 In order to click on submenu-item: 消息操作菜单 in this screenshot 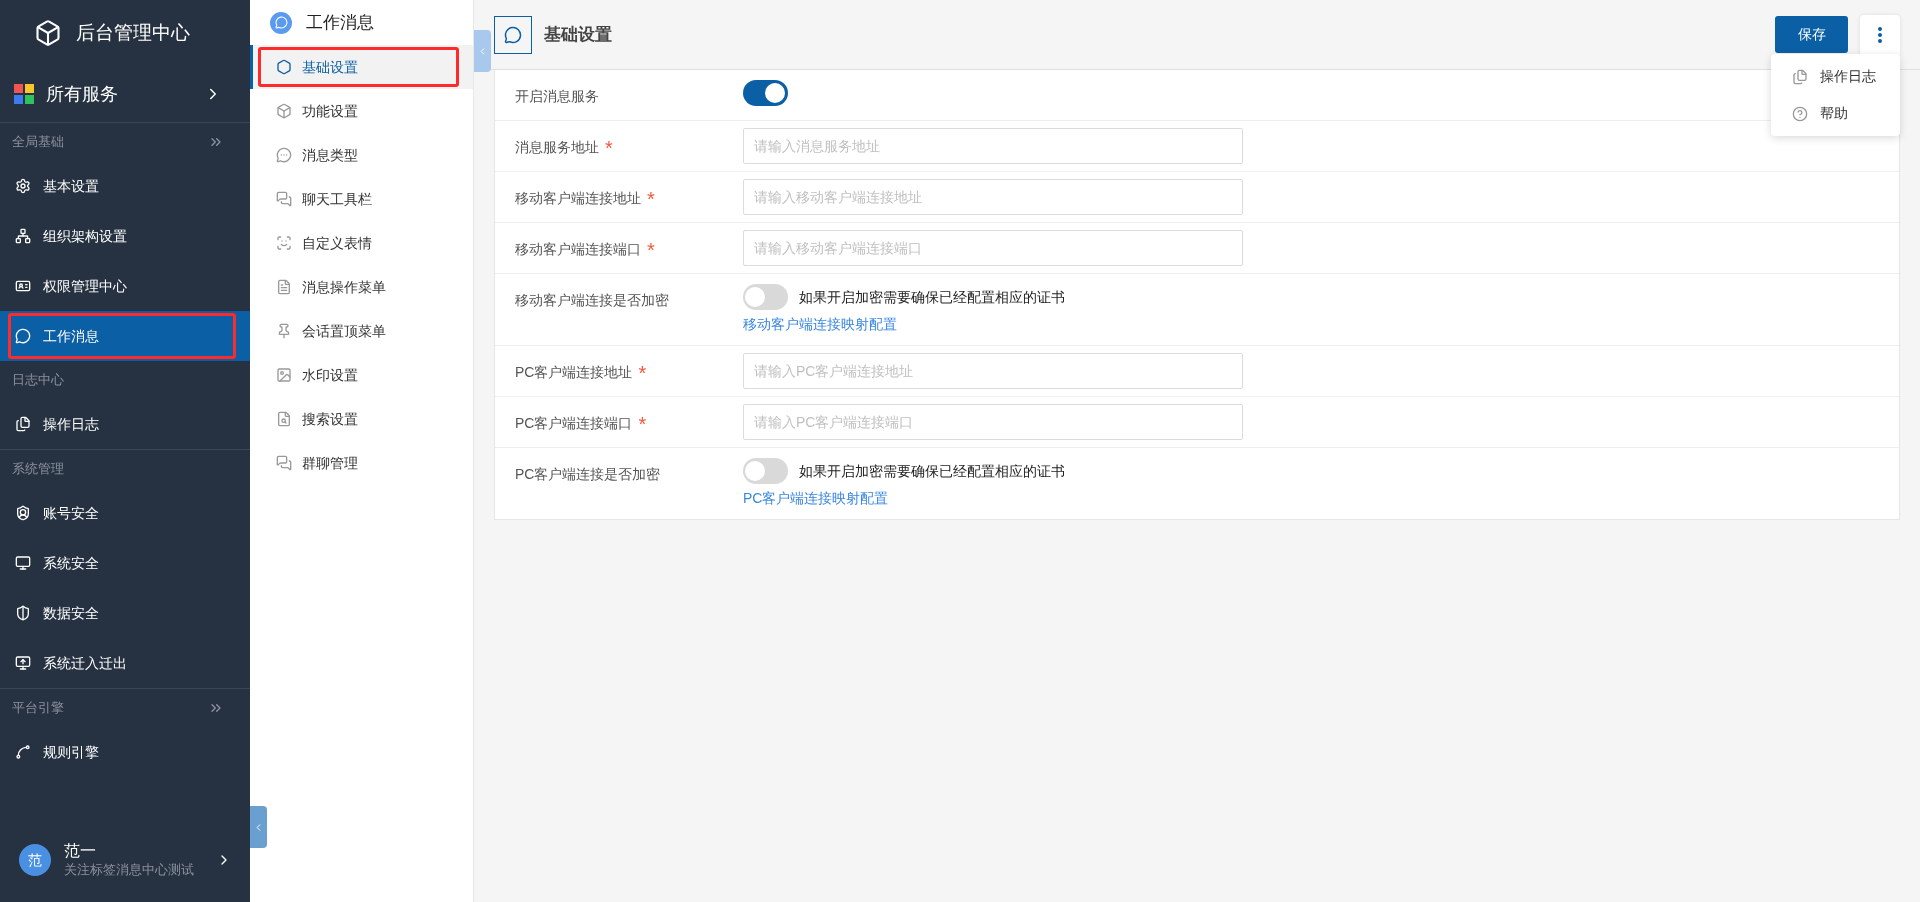, I will do `click(361, 287)`.